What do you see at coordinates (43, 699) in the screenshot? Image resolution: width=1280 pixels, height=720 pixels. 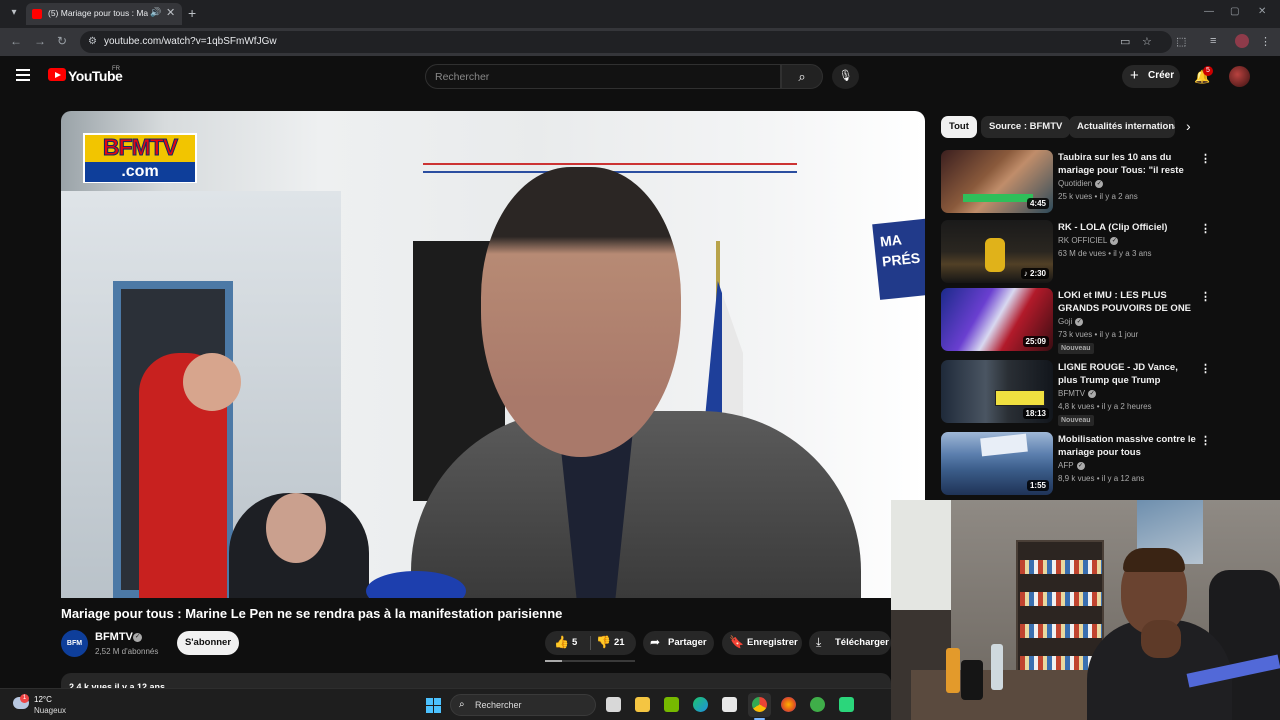 I see `weather-temperature: 12°C` at bounding box center [43, 699].